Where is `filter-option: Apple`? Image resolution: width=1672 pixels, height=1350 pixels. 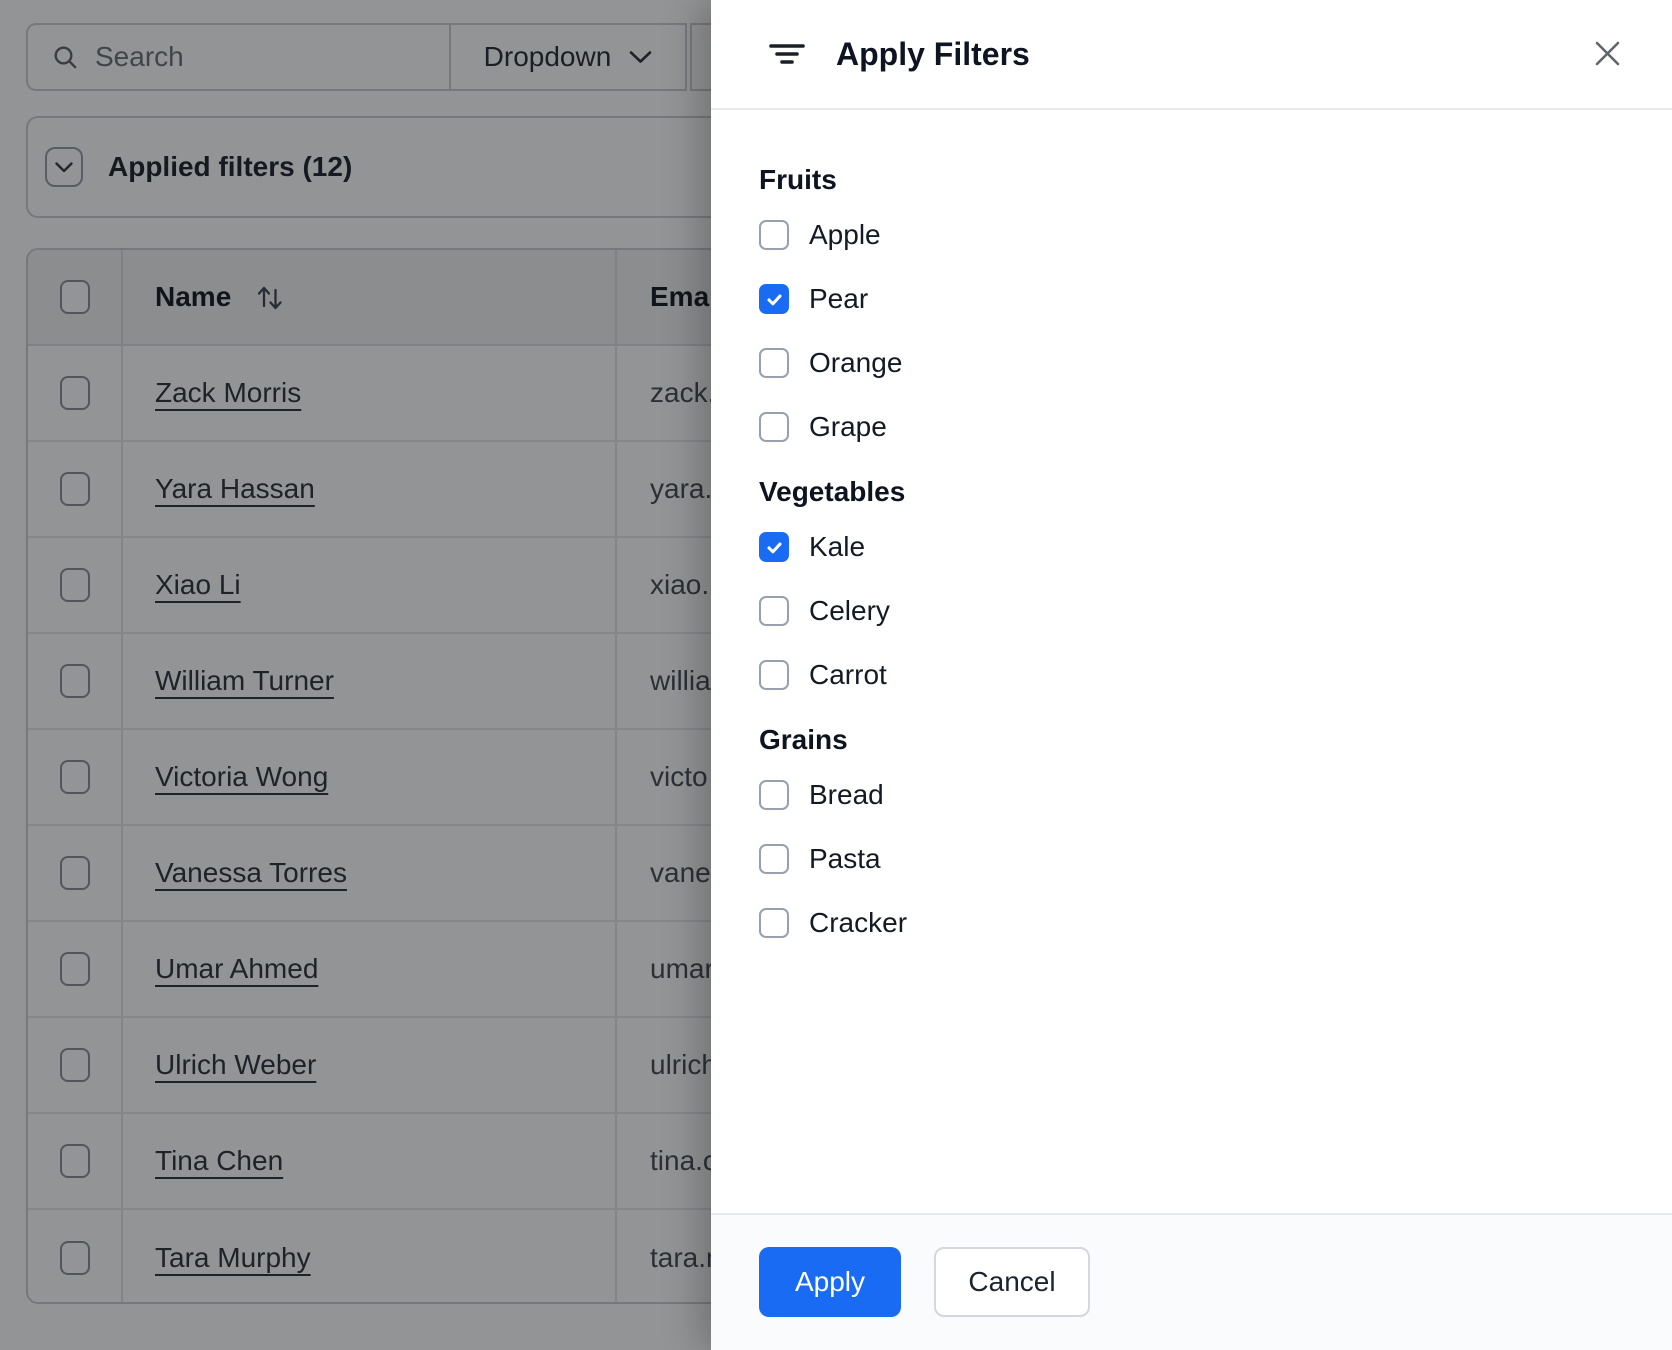 filter-option: Apple is located at coordinates (1191, 234).